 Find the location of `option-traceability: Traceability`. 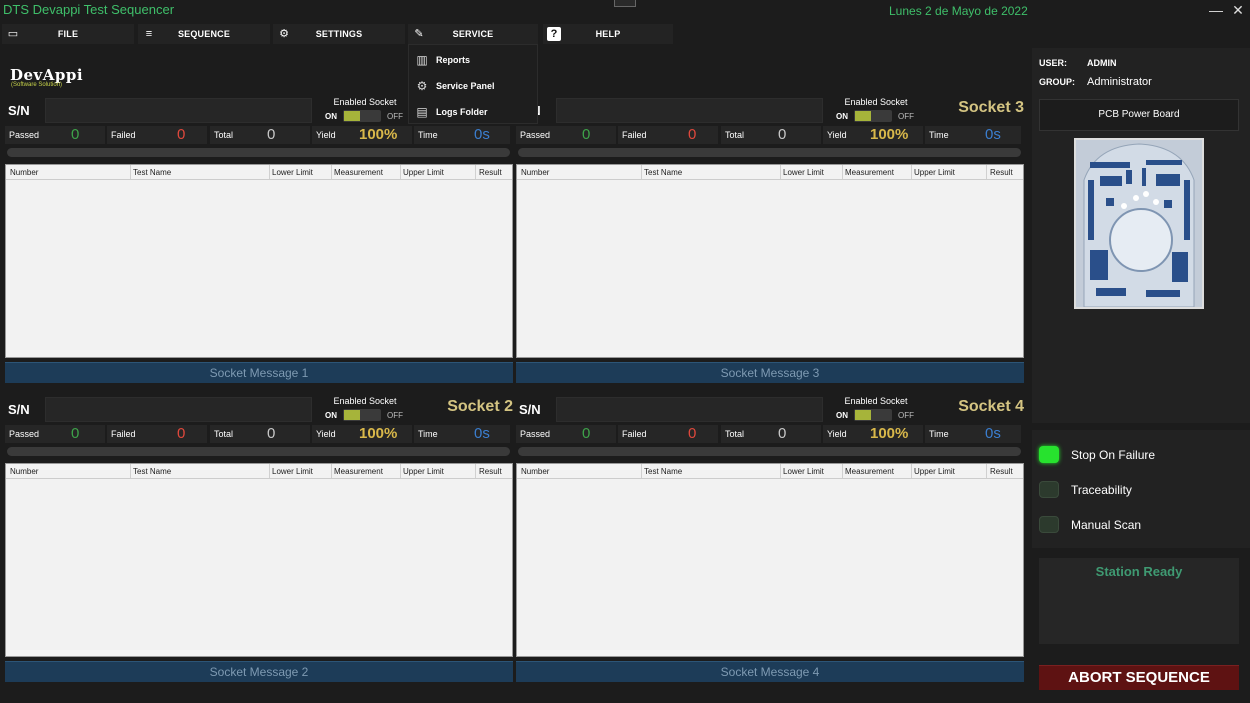

option-traceability: Traceability is located at coordinates (1139, 489).